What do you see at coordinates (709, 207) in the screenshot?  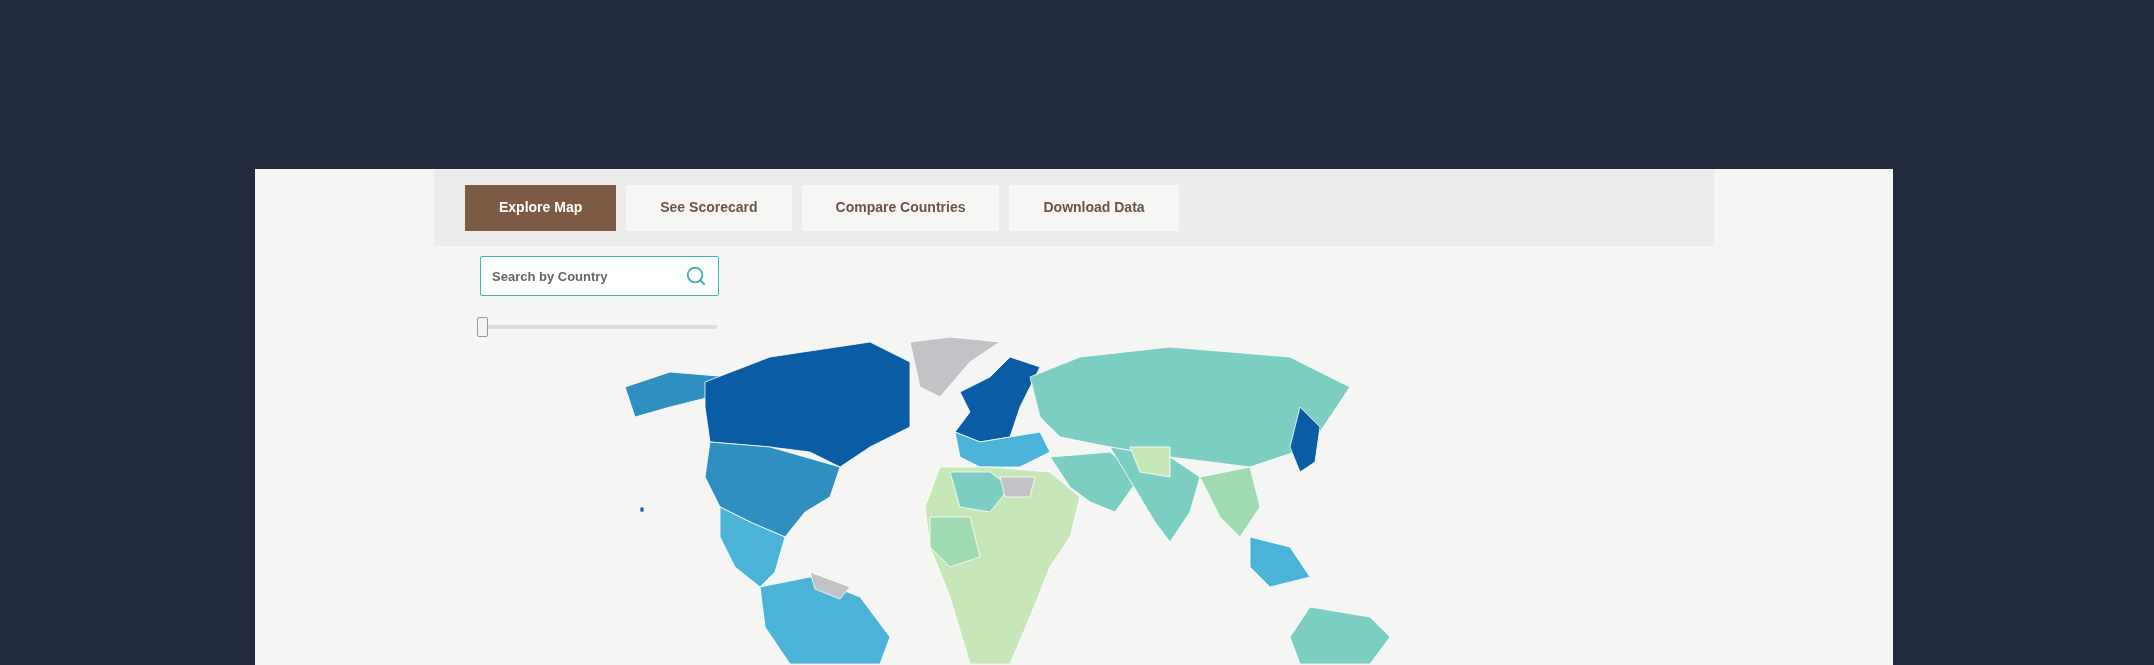 I see `tab: See Scorecard` at bounding box center [709, 207].